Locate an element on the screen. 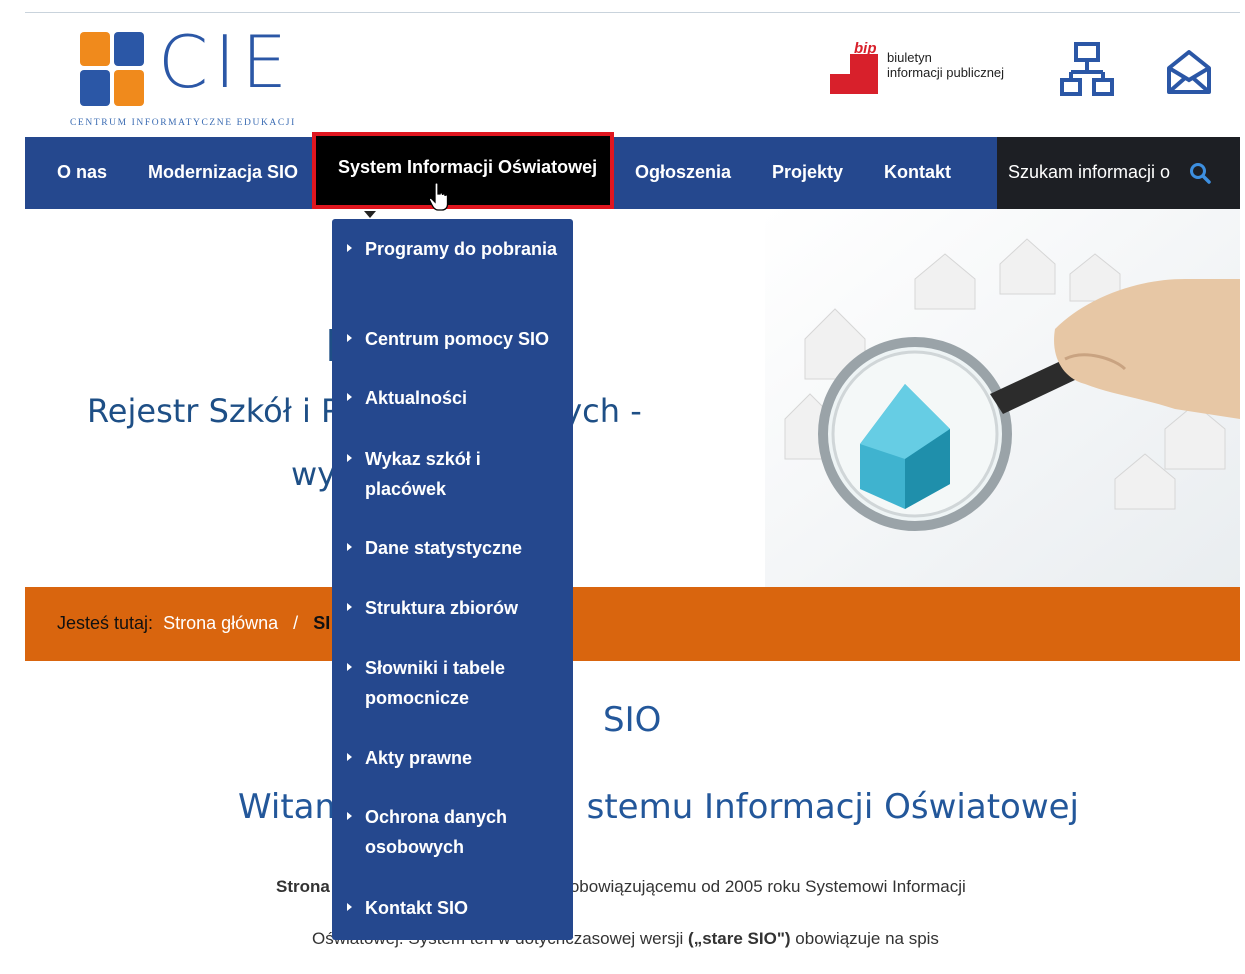 The width and height of the screenshot is (1245, 974). dropdown-item-programy-do-pobrania: Programy do pobrania is located at coordinates (452, 264).